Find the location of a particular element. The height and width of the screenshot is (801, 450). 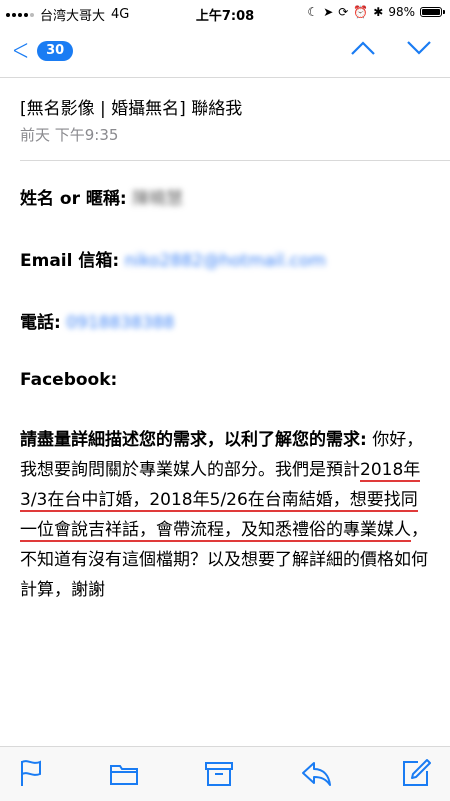

chevron-down-icon is located at coordinates (419, 48).